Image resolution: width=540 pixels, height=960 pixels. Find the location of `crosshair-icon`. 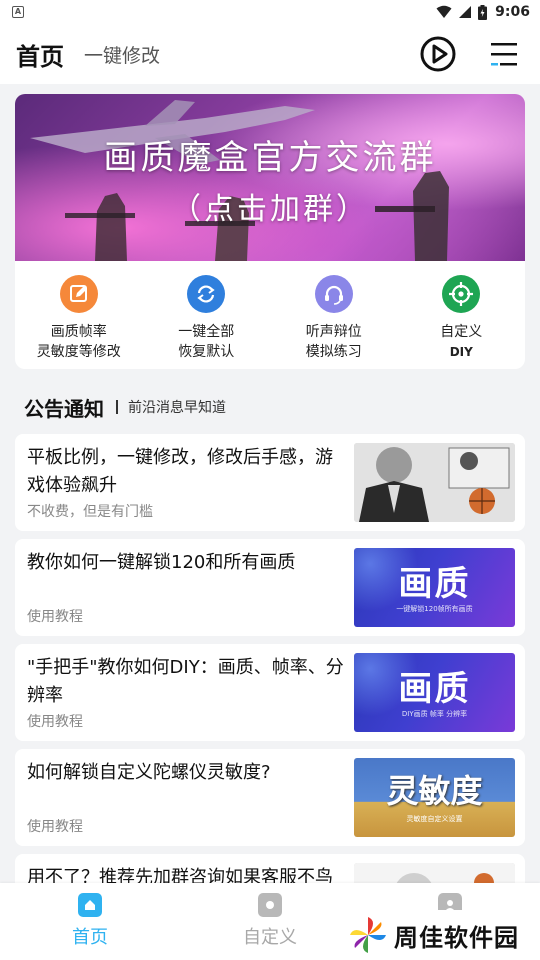

crosshair-icon is located at coordinates (461, 294).